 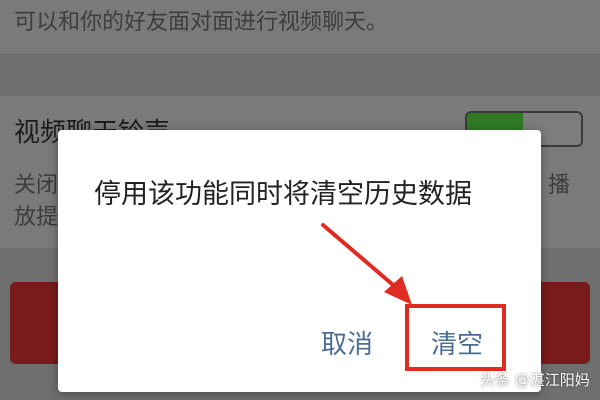 I want to click on section-divider, so click(x=300, y=75).